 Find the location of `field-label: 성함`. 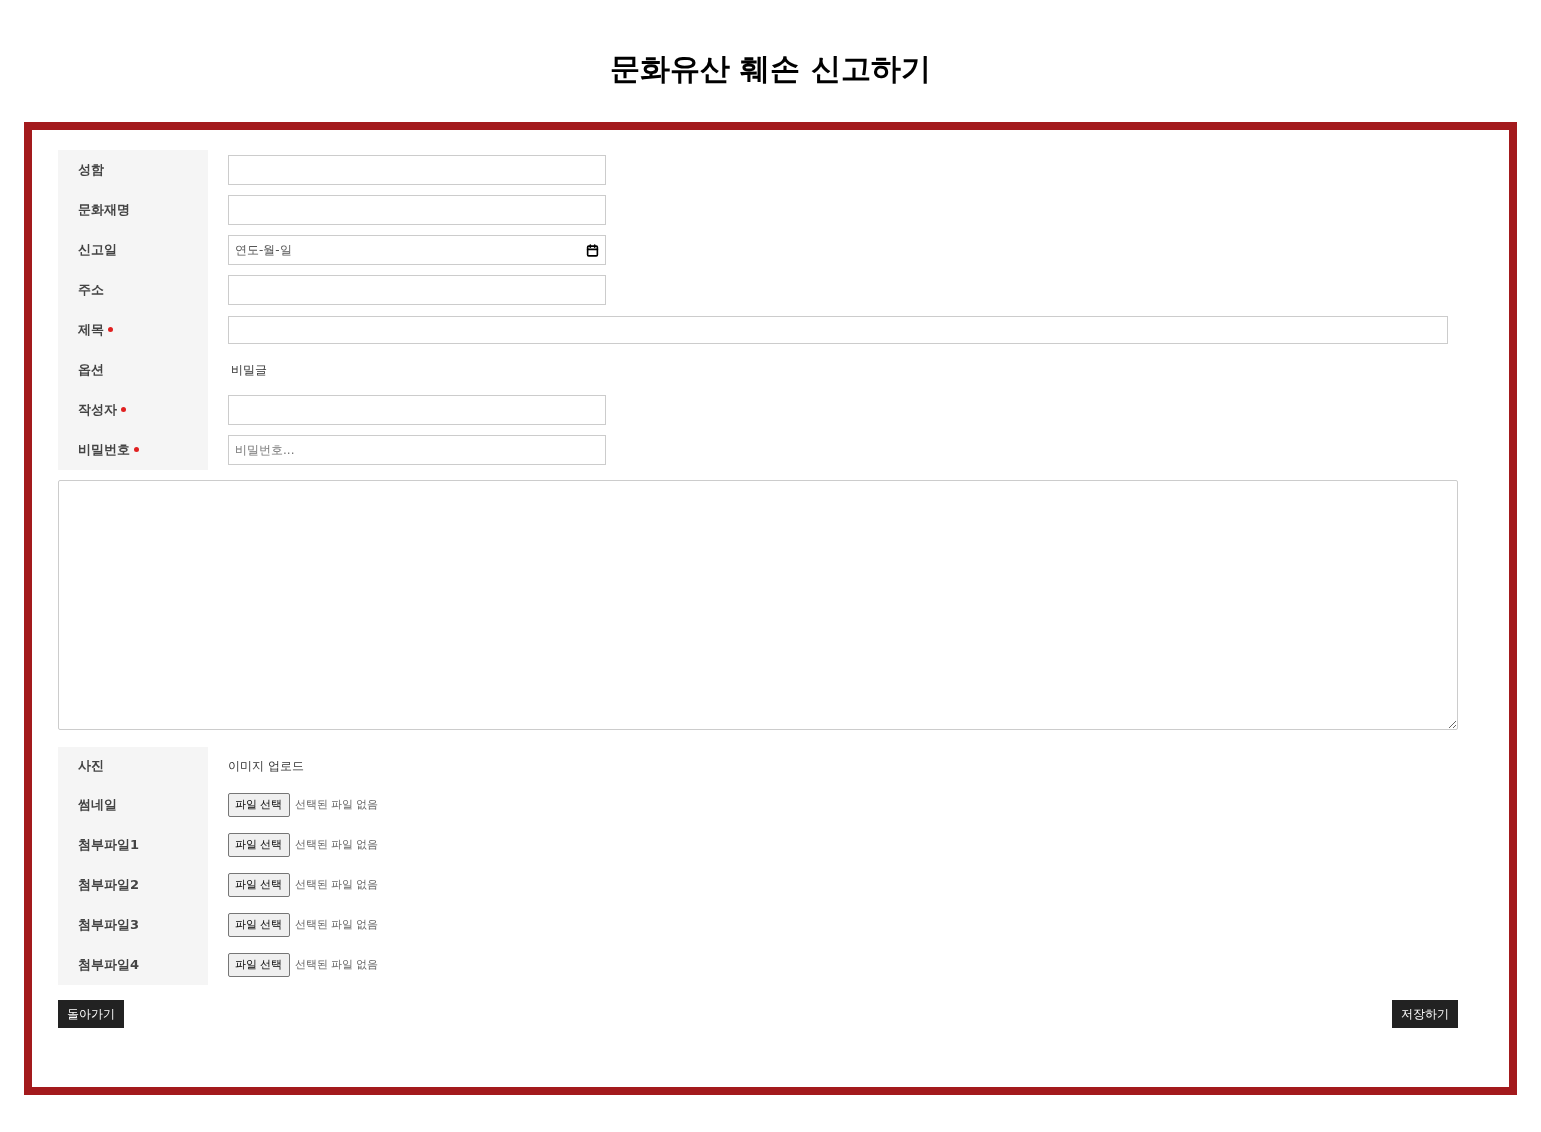

field-label: 성함 is located at coordinates (91, 170).